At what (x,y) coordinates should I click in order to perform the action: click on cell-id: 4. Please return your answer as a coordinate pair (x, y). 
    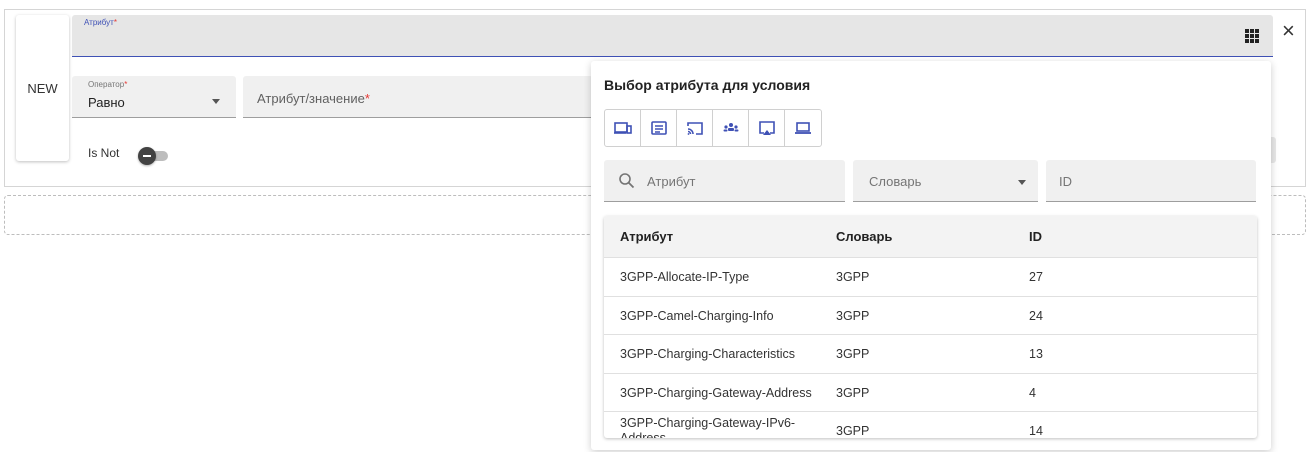
    Looking at the image, I should click on (1032, 392).